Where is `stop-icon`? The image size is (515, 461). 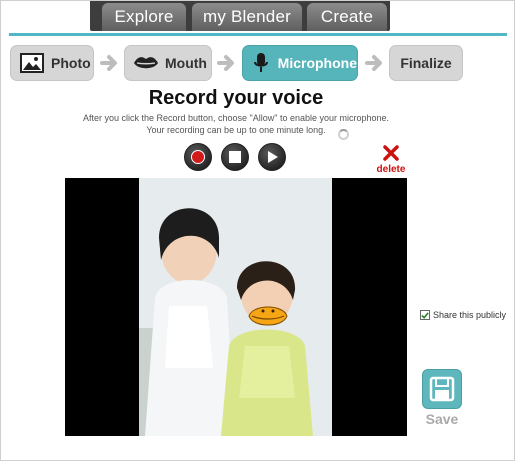
stop-icon is located at coordinates (235, 157).